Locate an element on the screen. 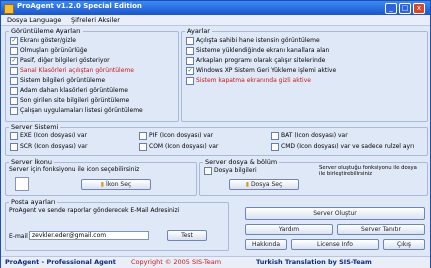  server-icon-title: Server İkonu is located at coordinates (32, 162).